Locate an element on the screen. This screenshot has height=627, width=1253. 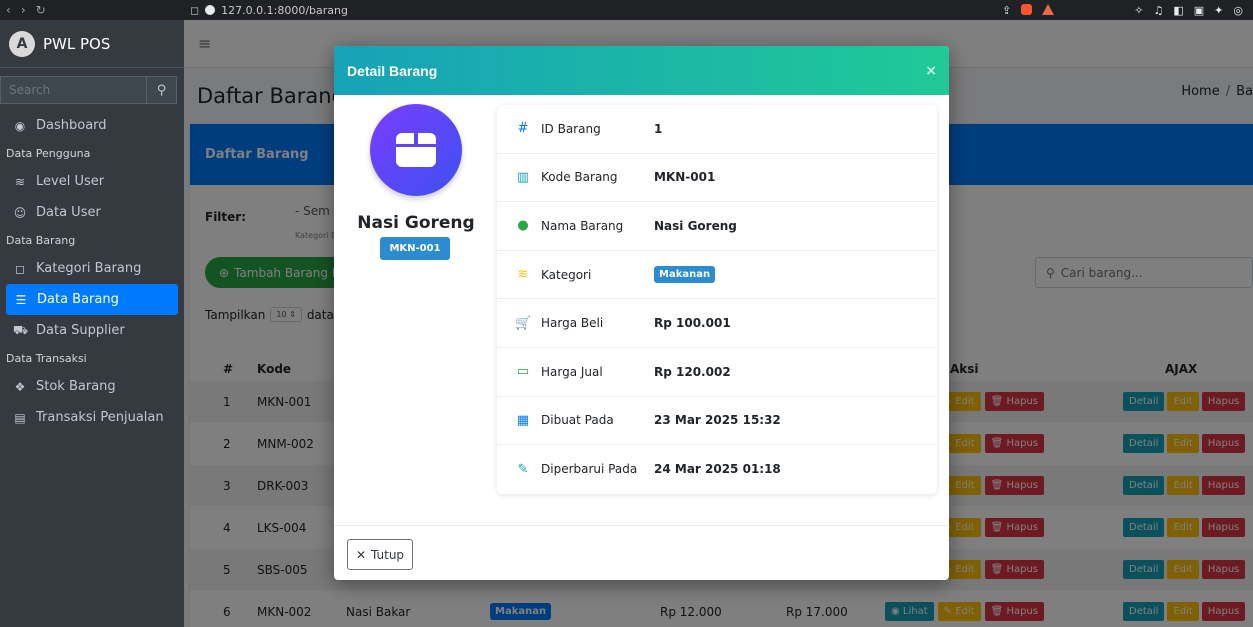
sidebar-item-label: Level User is located at coordinates (70, 181).